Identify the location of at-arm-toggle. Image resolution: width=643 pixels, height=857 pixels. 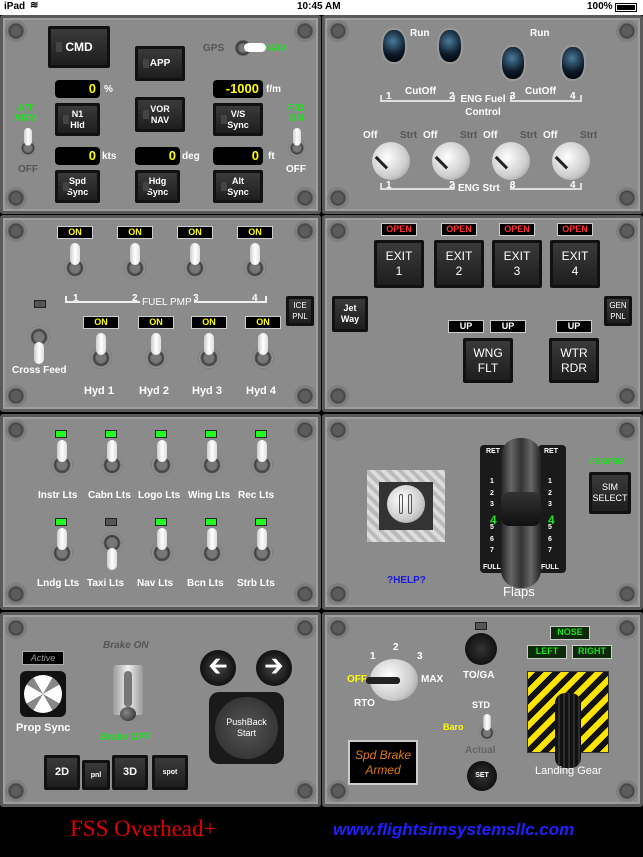
(28, 144).